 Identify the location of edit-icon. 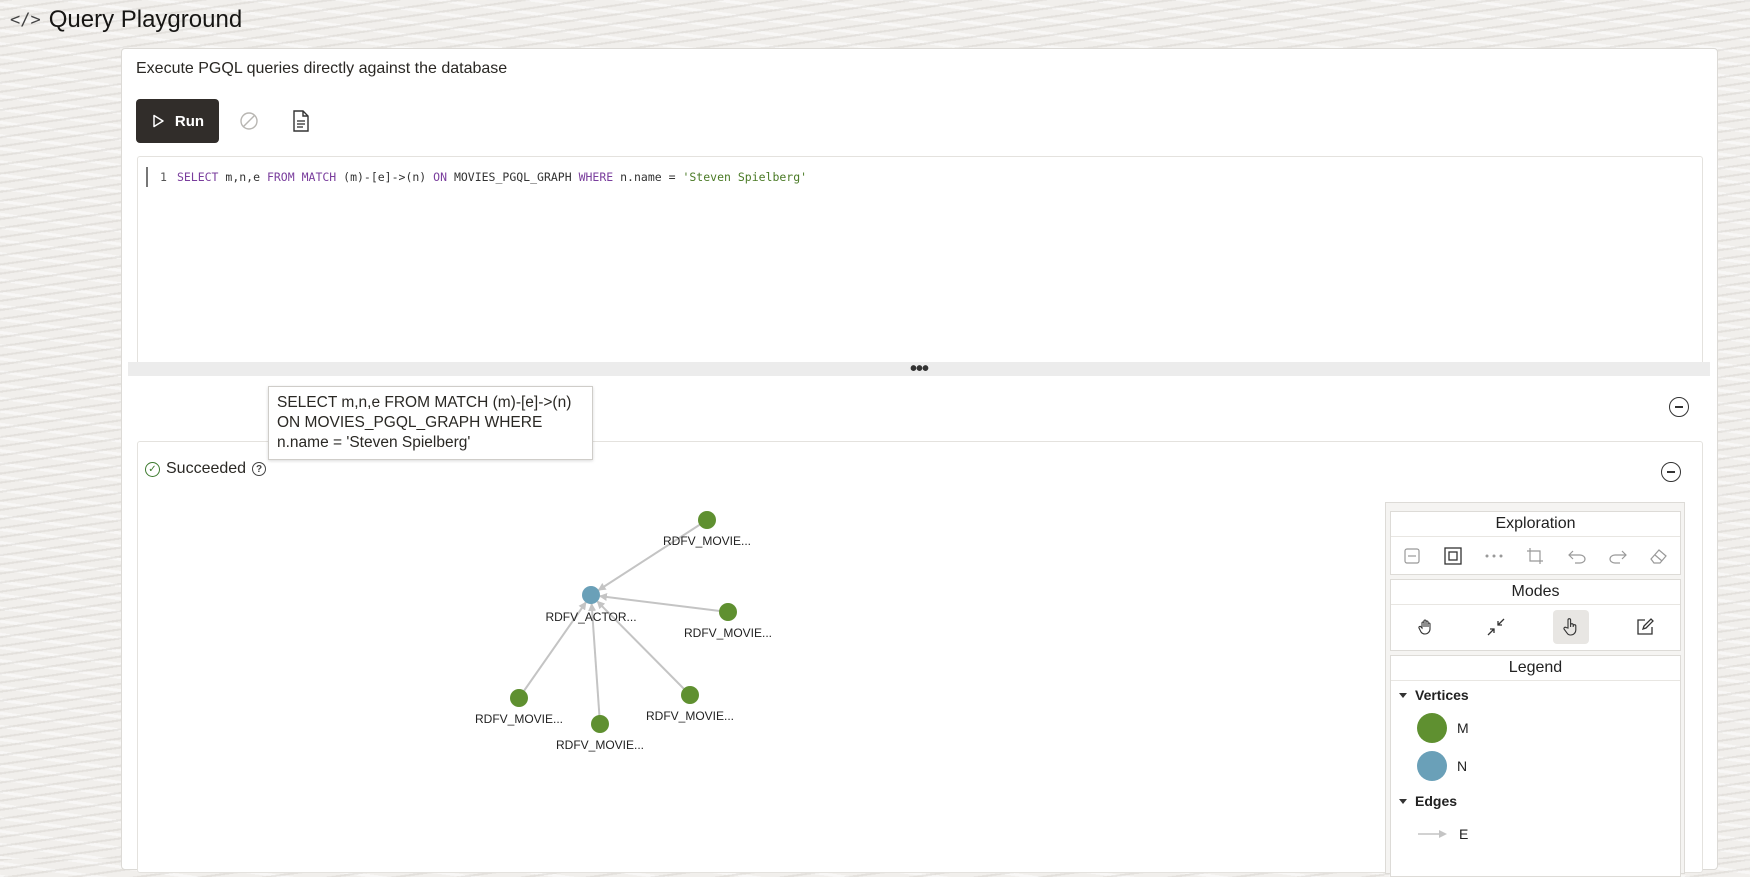
(1645, 627).